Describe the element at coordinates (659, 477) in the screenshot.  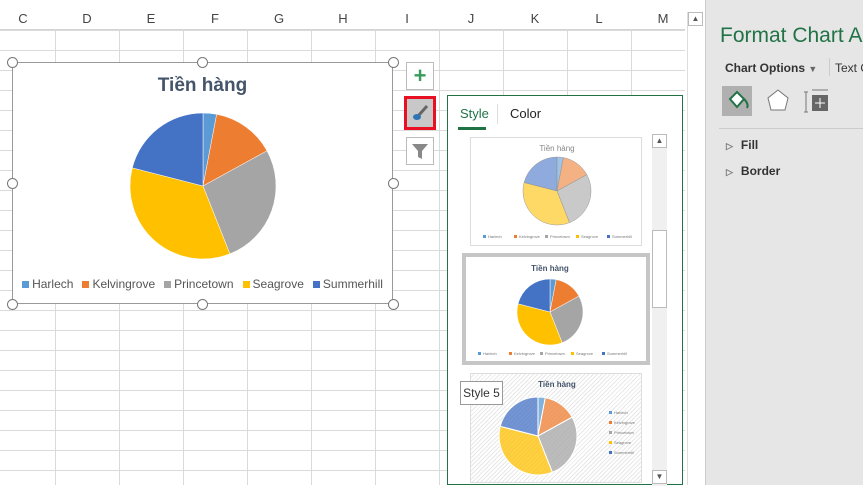
I see `scroll-down-icon: ▼` at that location.